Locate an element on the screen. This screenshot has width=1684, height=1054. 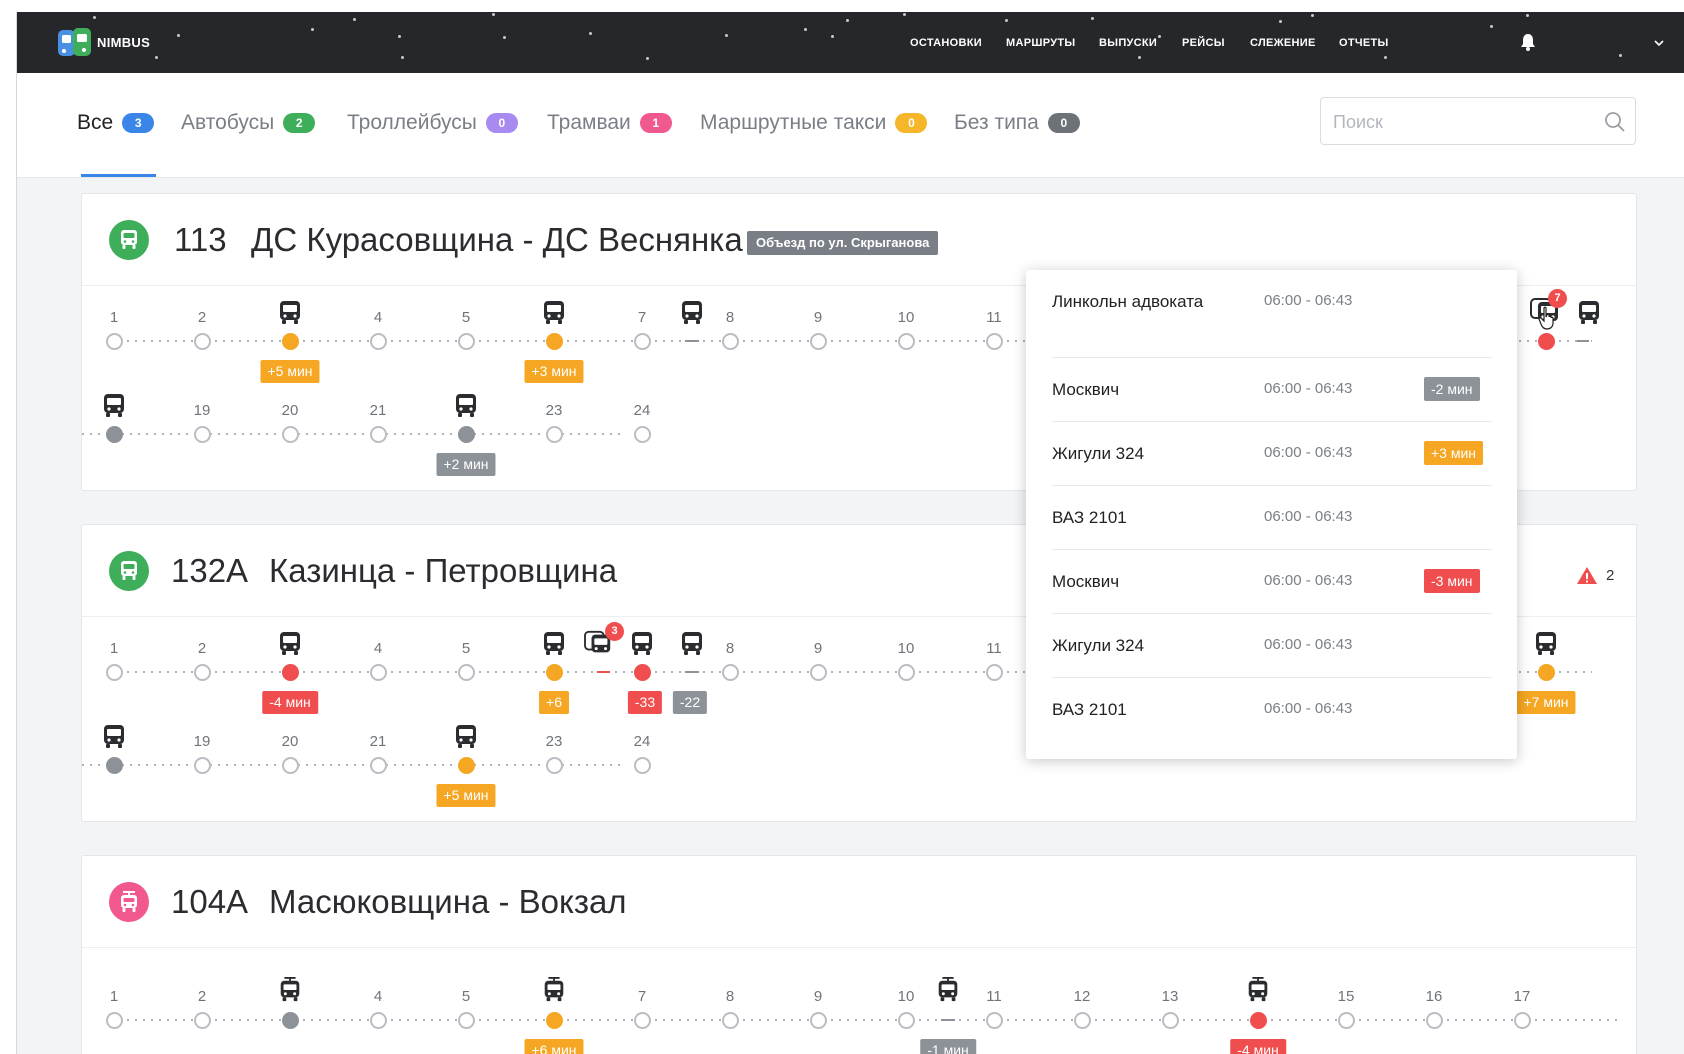
nav-reports: ОТЧЕТЫ is located at coordinates (1364, 43).